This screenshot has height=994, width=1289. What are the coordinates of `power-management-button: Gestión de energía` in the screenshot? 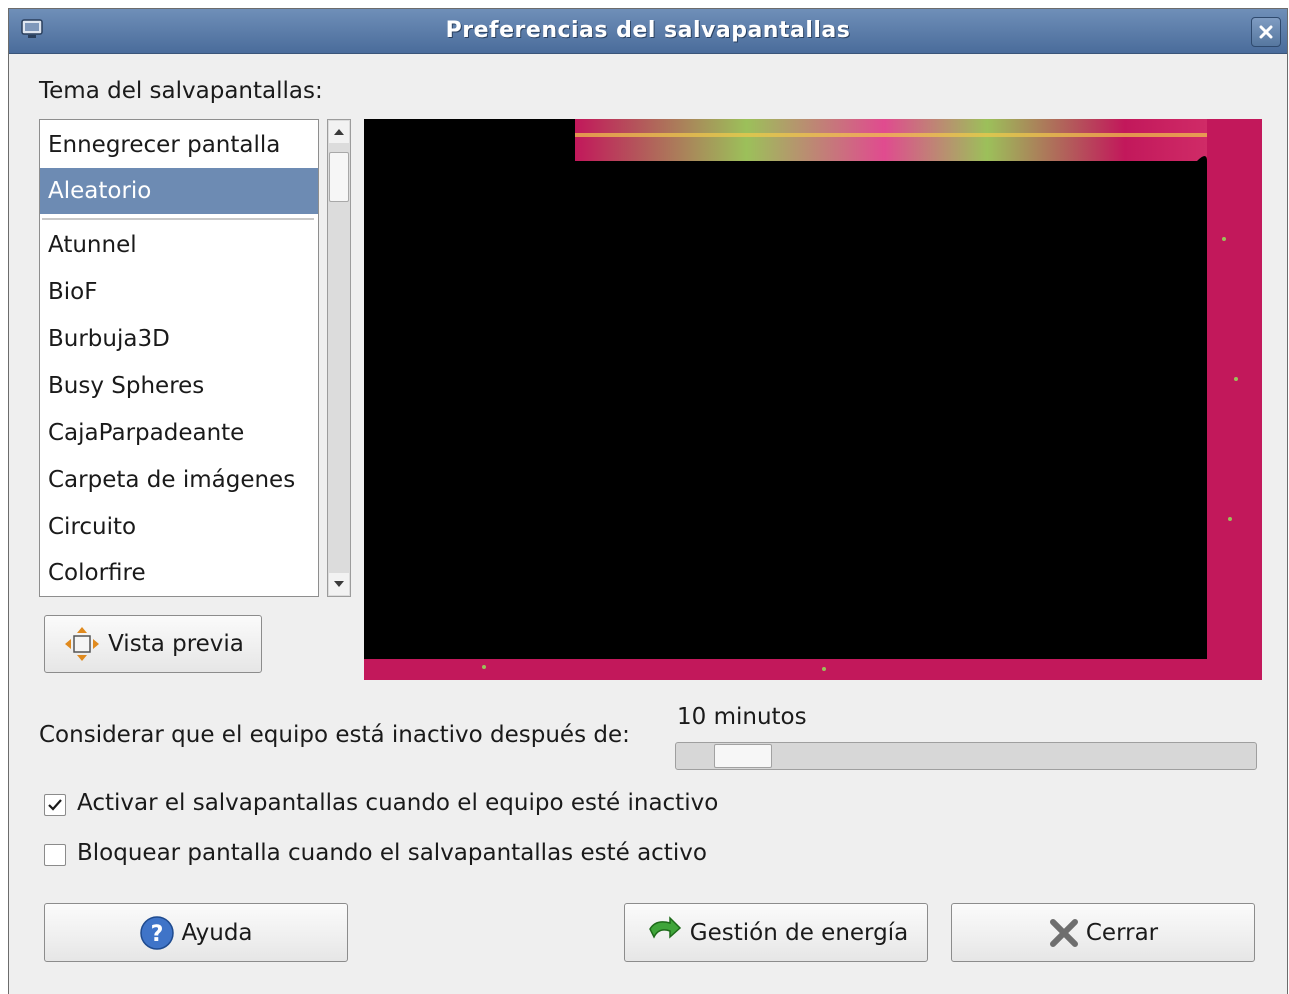 It's located at (776, 932).